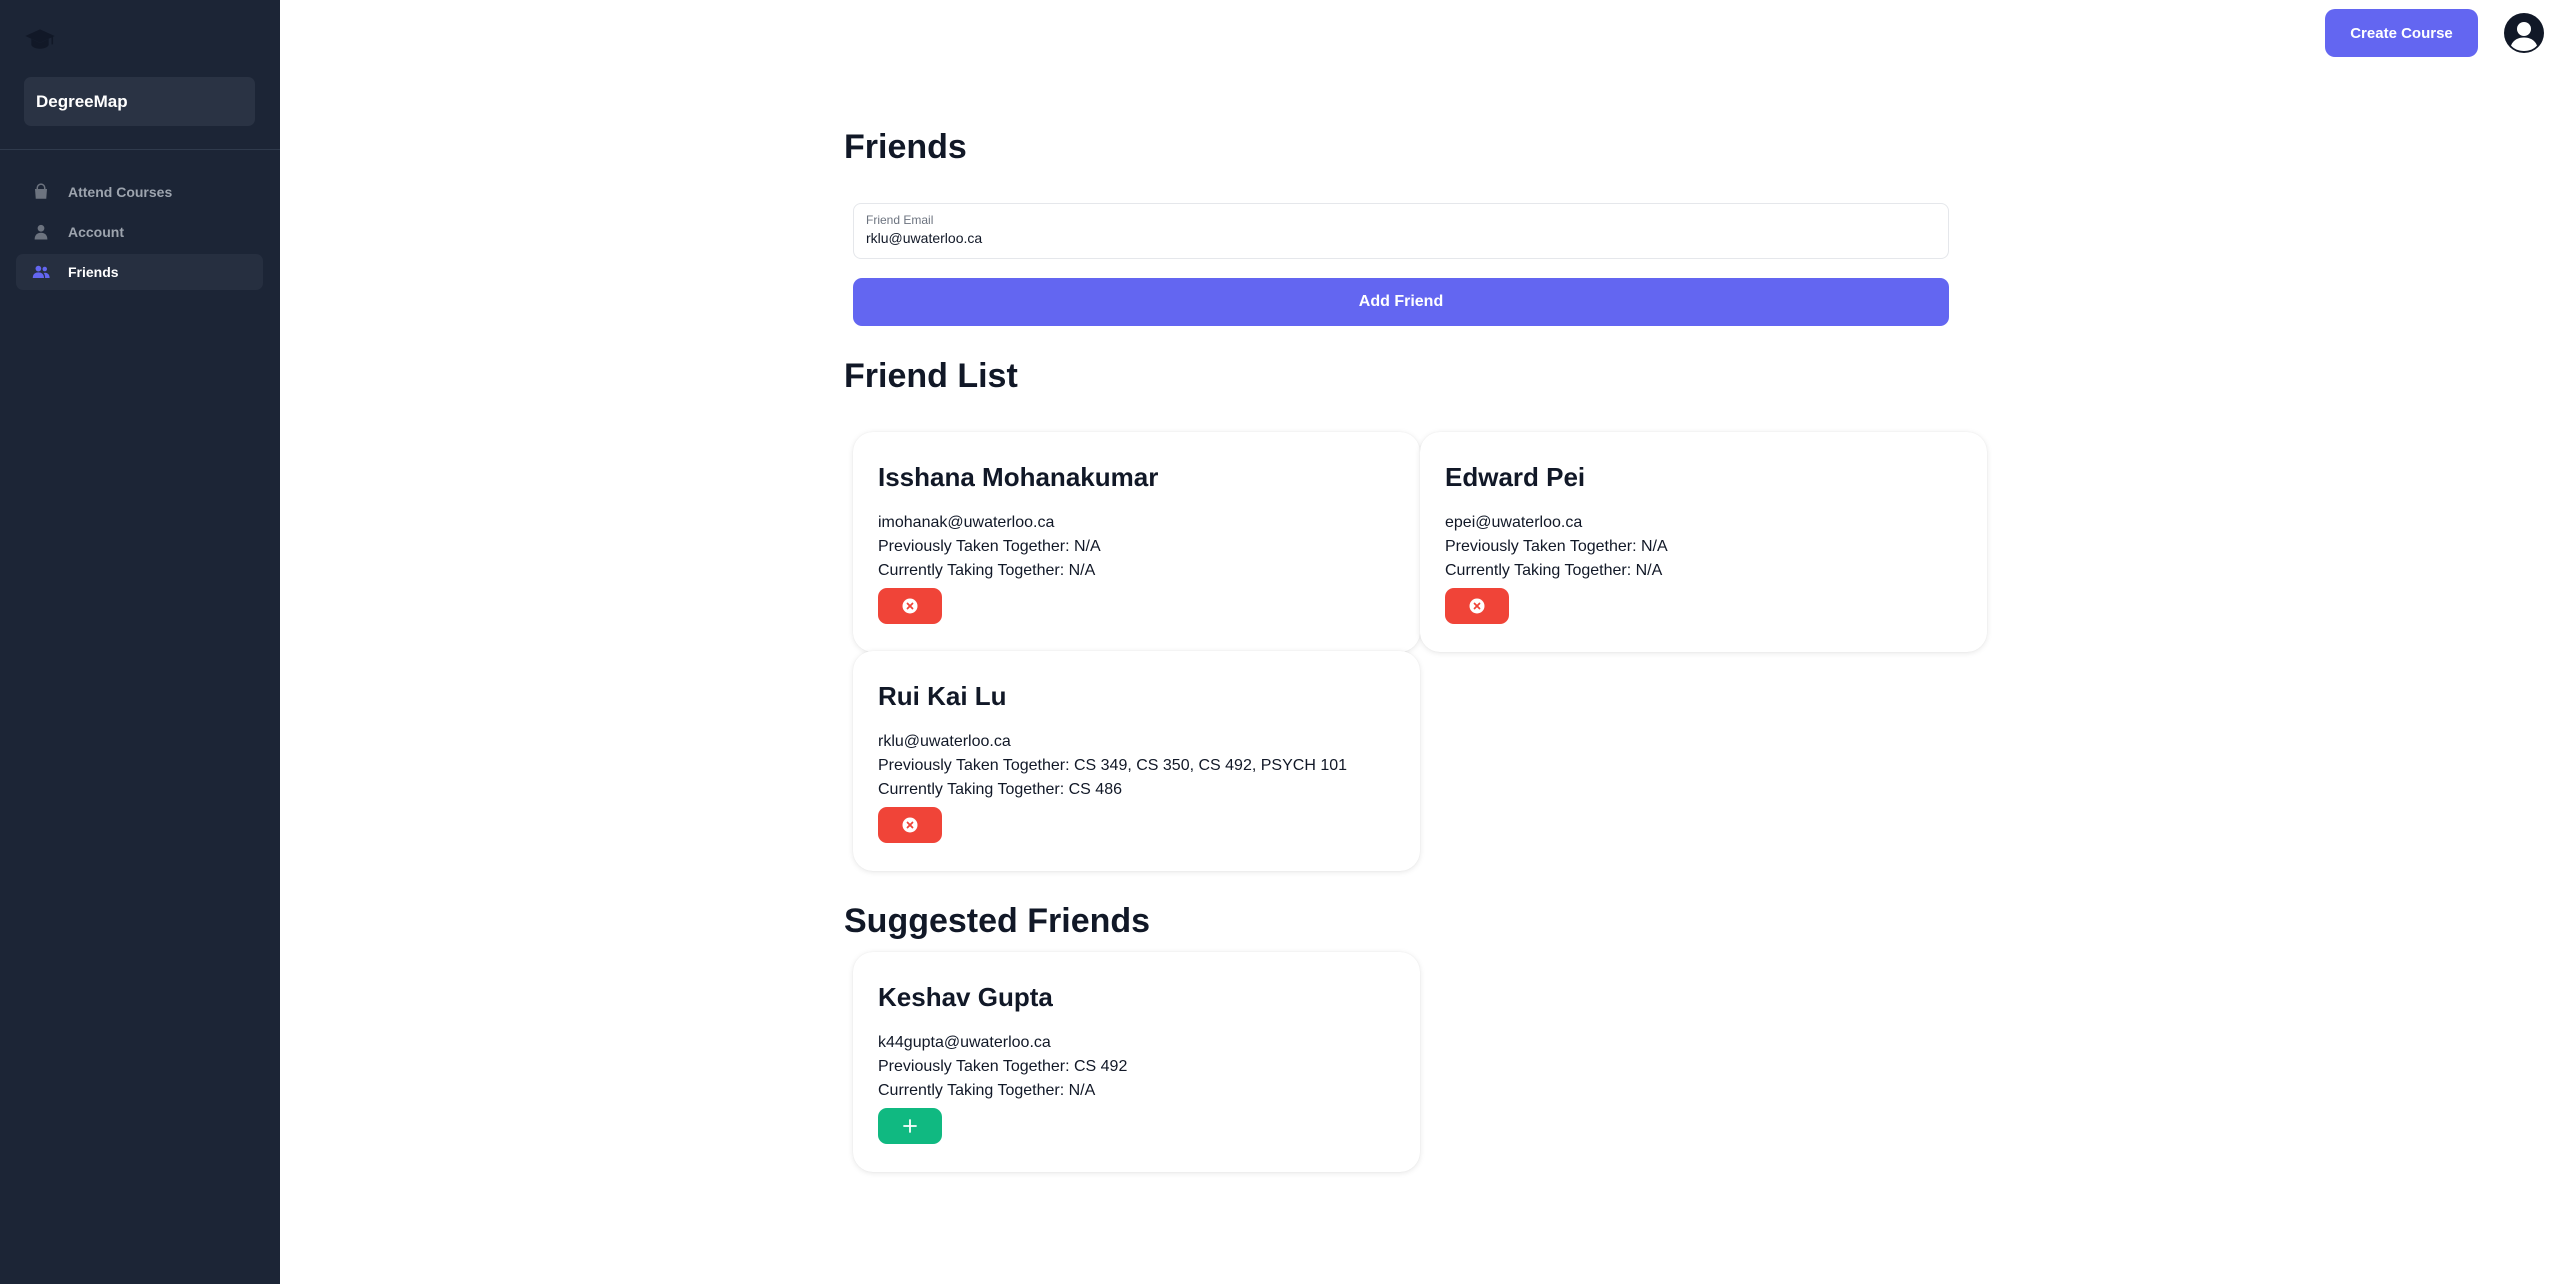 The width and height of the screenshot is (2560, 1284). Describe the element at coordinates (139, 101) in the screenshot. I see `workspace-selector: DegreeMap` at that location.